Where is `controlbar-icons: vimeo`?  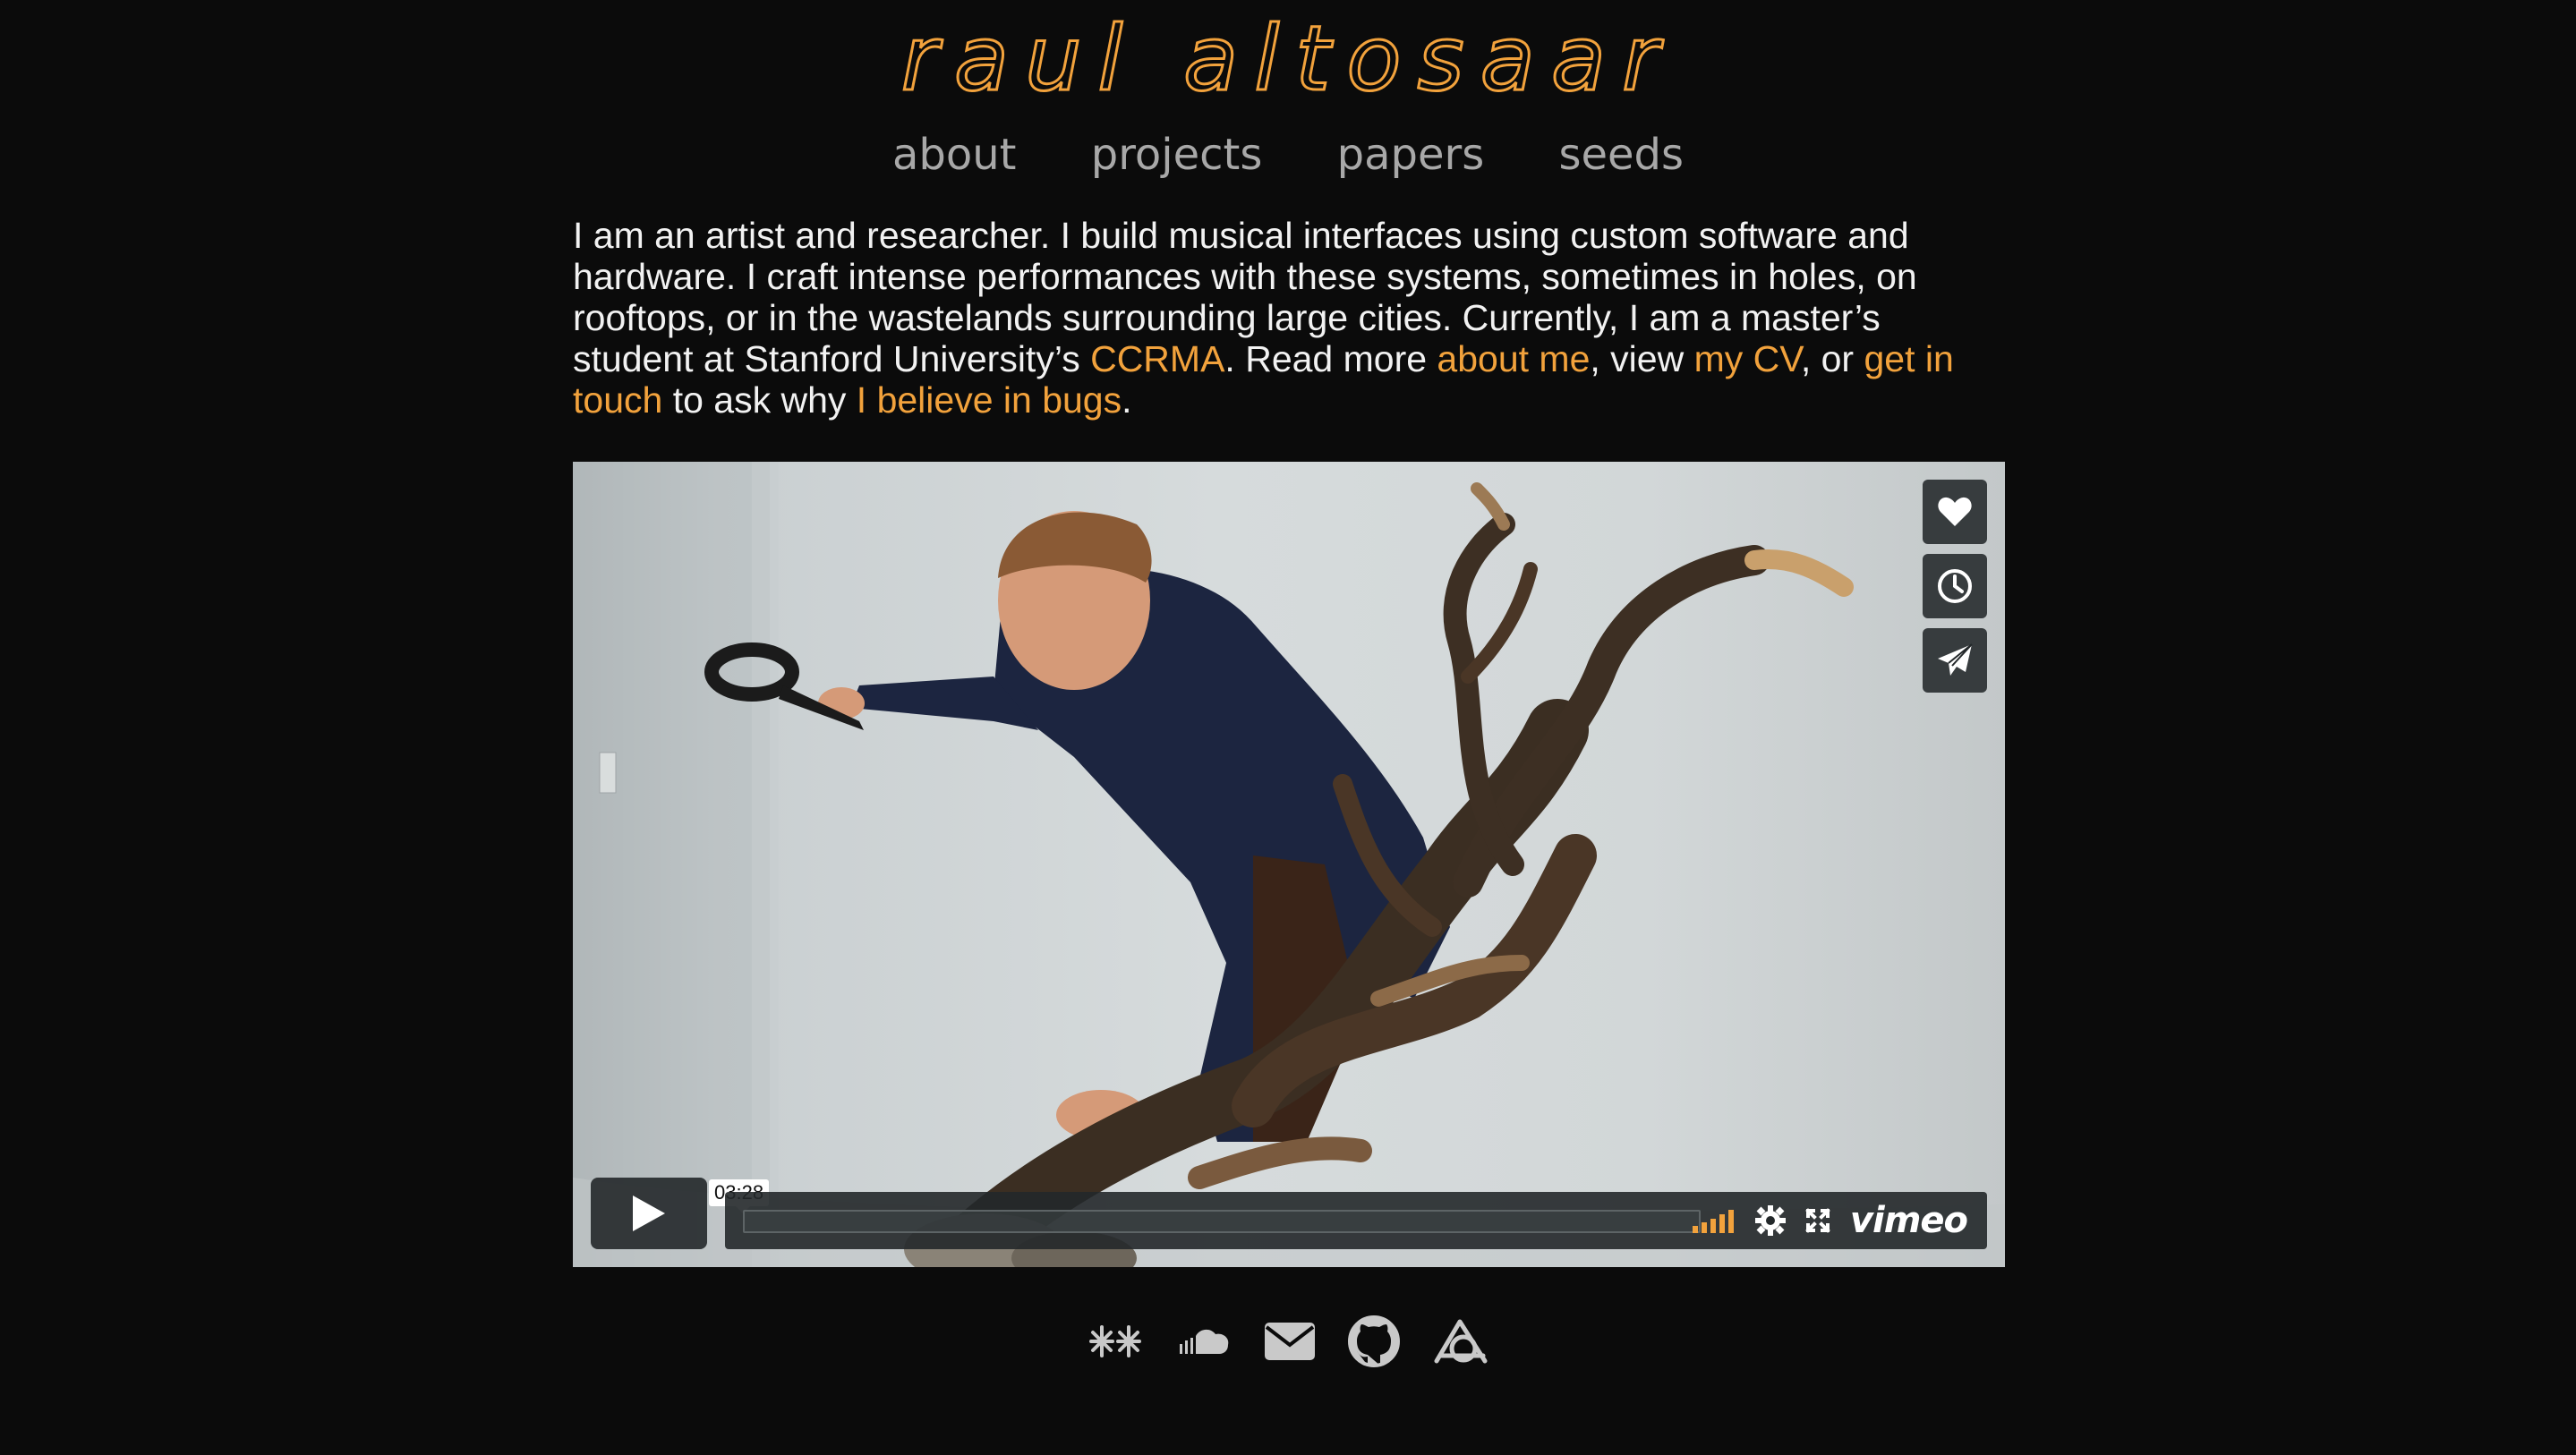 controlbar-icons: vimeo is located at coordinates (1820, 1220).